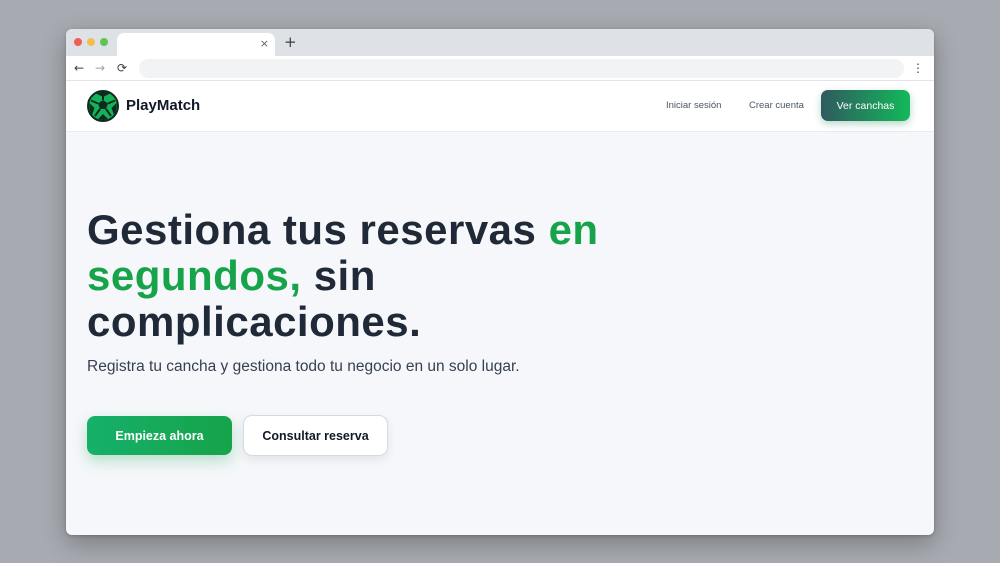 The image size is (1000, 563). What do you see at coordinates (91, 42) in the screenshot?
I see `minimize-window-button` at bounding box center [91, 42].